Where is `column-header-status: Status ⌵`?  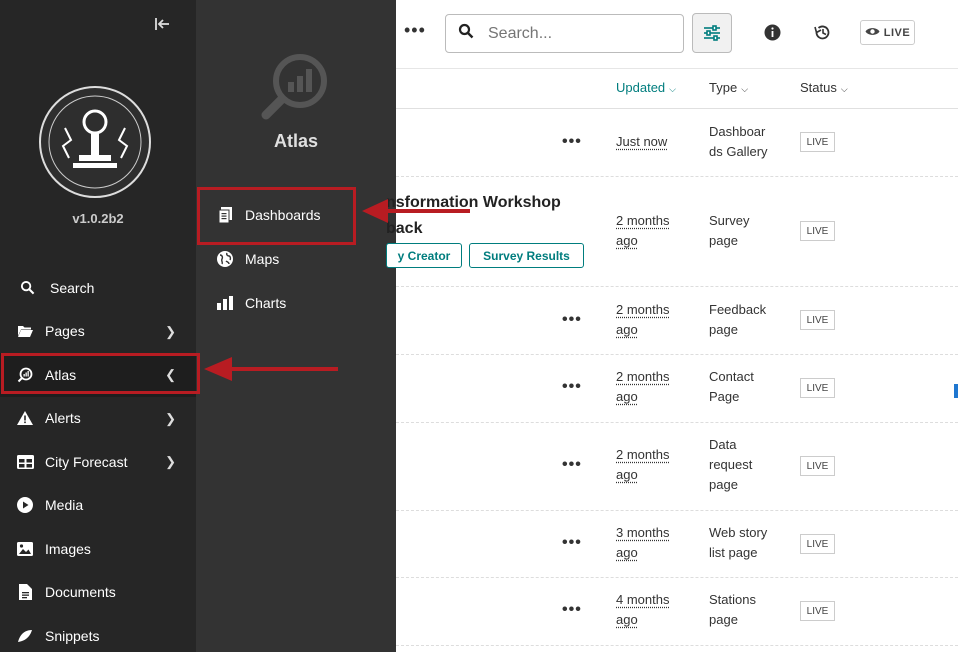 column-header-status: Status ⌵ is located at coordinates (824, 87).